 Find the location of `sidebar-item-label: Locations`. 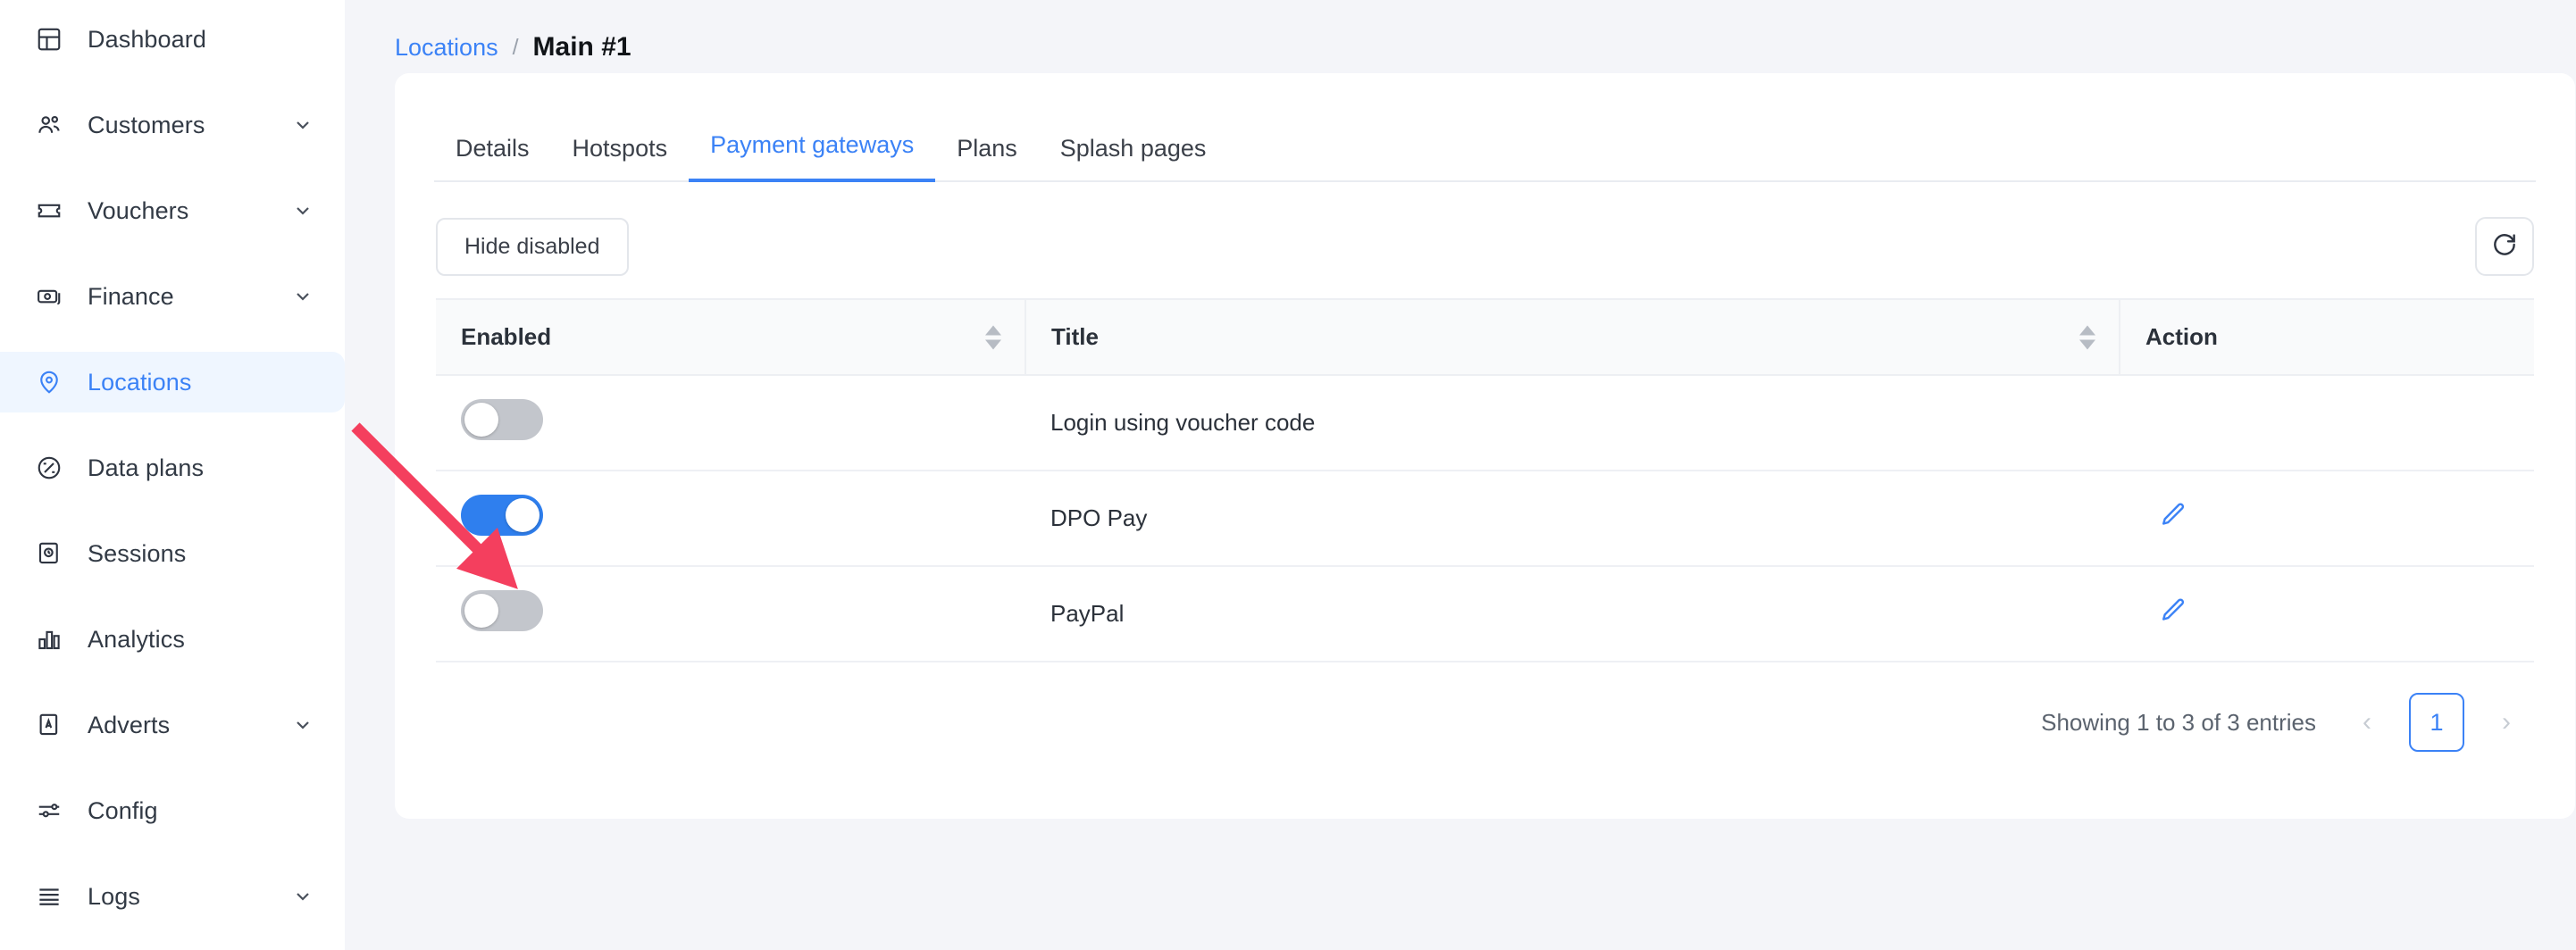

sidebar-item-label: Locations is located at coordinates (140, 382).